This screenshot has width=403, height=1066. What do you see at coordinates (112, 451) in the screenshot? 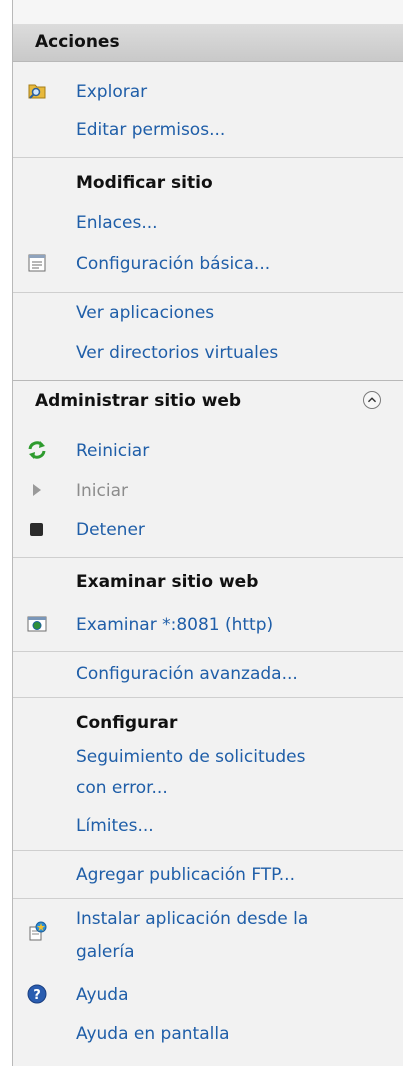
I see `restart-link: Reiniciar` at bounding box center [112, 451].